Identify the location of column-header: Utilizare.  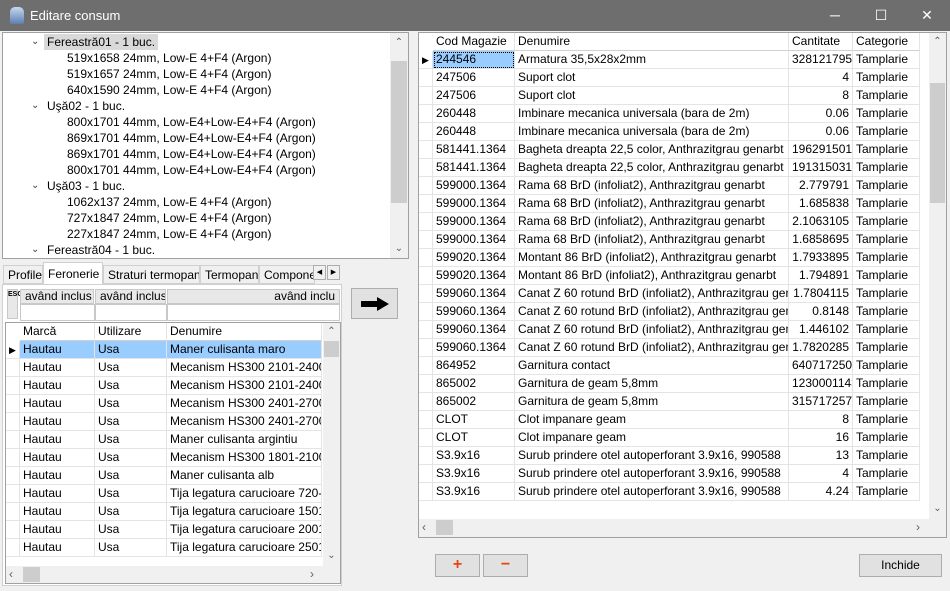
(131, 332).